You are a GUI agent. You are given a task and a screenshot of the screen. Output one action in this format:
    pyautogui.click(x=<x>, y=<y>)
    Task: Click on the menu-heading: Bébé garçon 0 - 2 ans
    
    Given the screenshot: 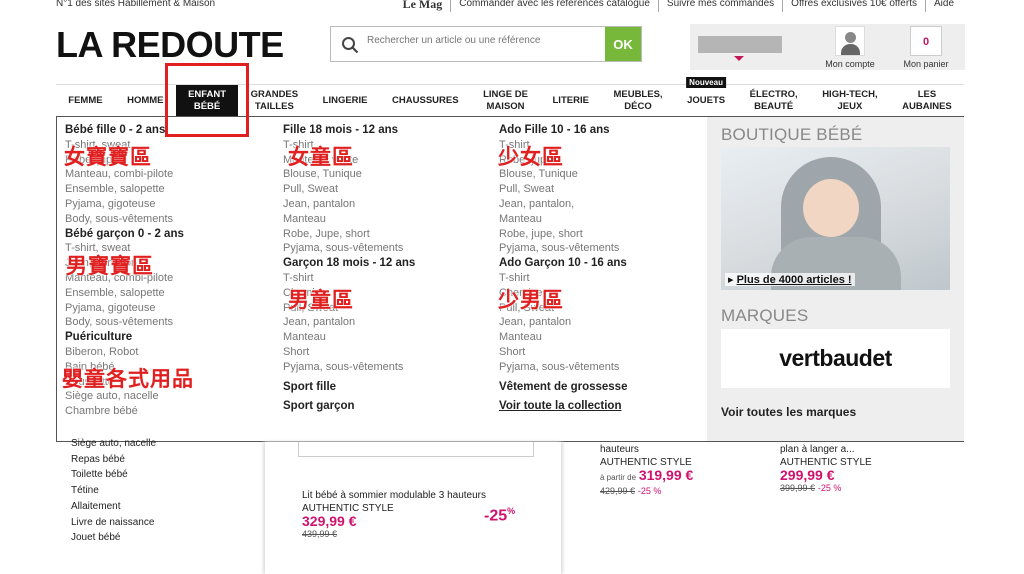 What is the action you would take?
    pyautogui.click(x=124, y=234)
    